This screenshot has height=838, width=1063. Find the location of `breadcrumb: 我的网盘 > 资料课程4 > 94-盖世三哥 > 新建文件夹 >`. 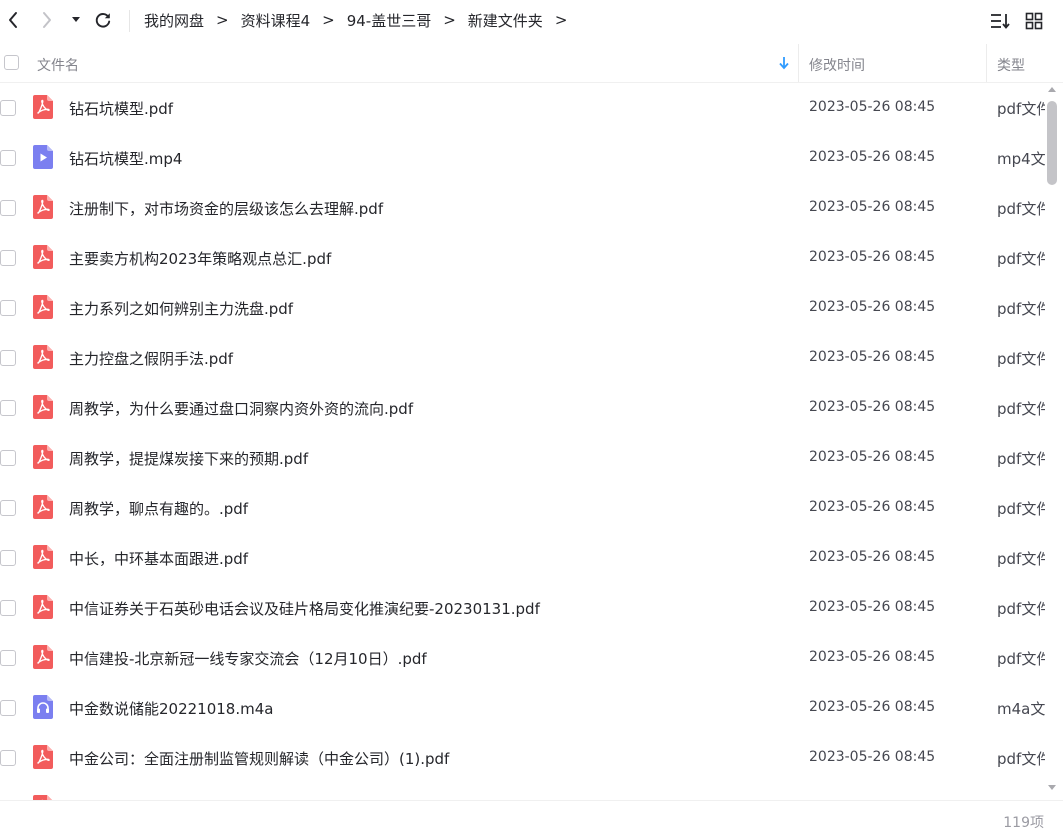

breadcrumb: 我的网盘 > 资料课程4 > 94-盖世三哥 > 新建文件夹 > is located at coordinates (361, 20).